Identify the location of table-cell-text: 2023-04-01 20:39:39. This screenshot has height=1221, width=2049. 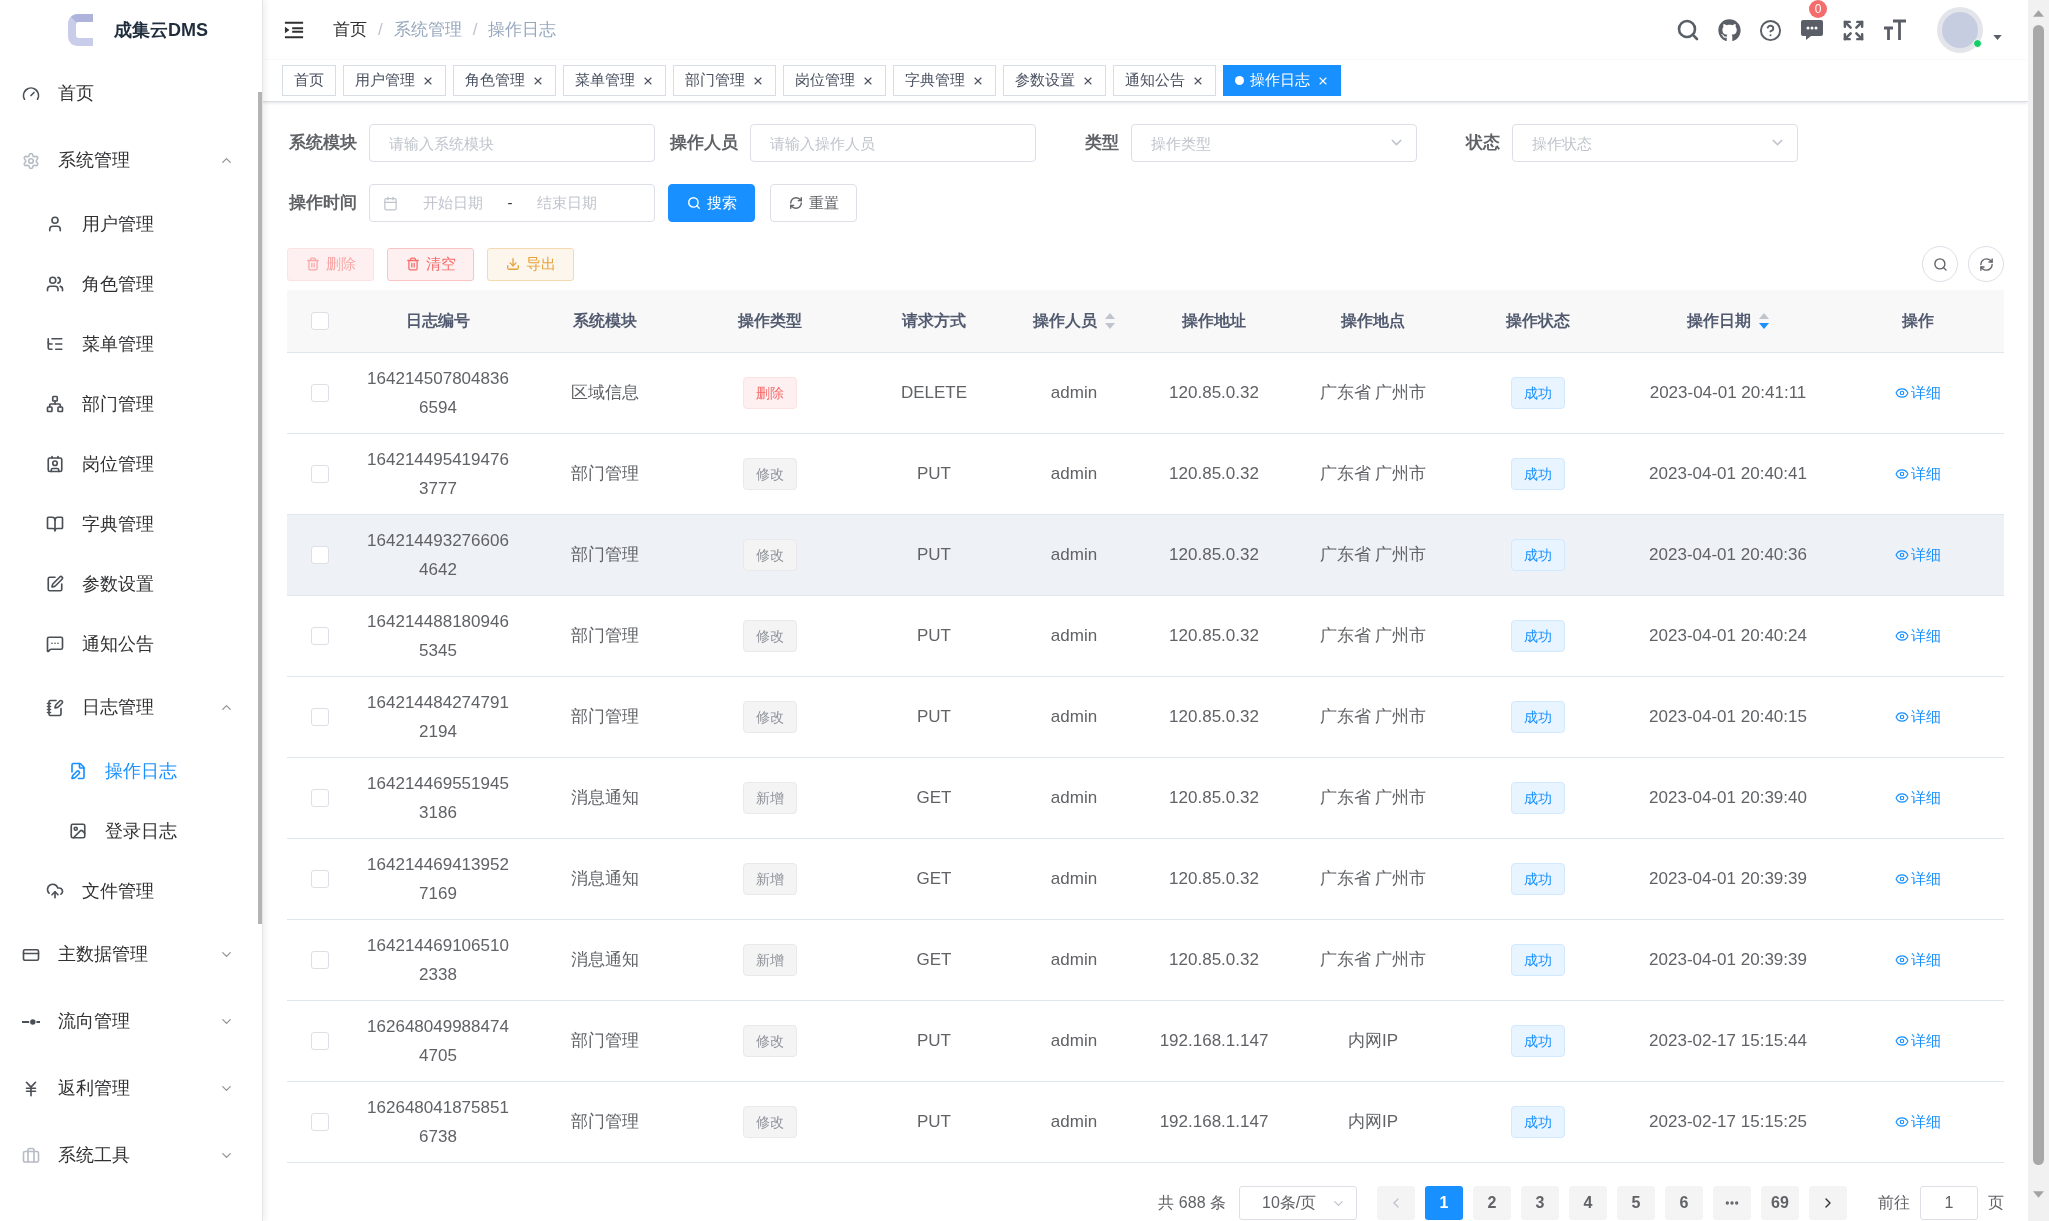
(1728, 960).